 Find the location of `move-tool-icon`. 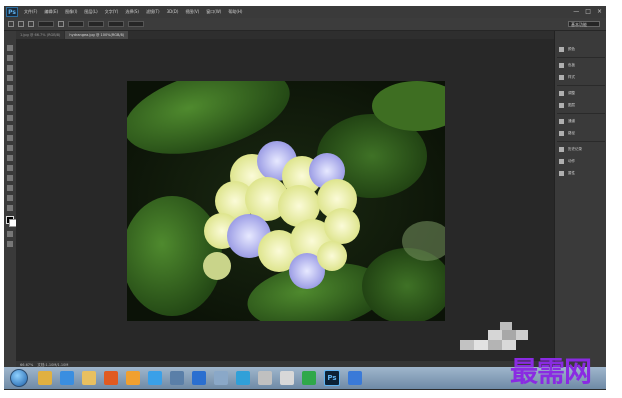

move-tool-icon is located at coordinates (10, 48).